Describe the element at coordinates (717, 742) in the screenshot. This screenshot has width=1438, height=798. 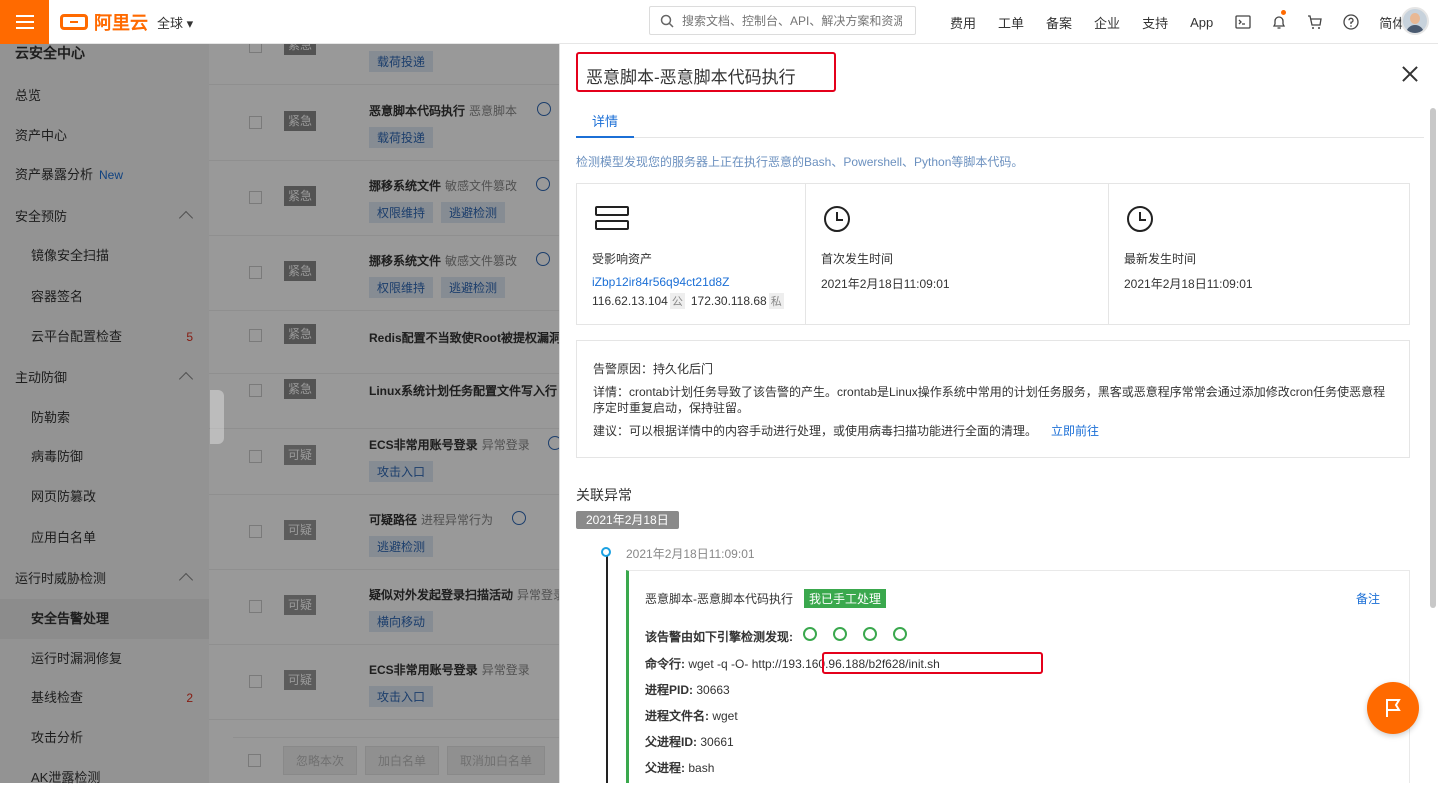
I see `ppid-value: 30661` at that location.